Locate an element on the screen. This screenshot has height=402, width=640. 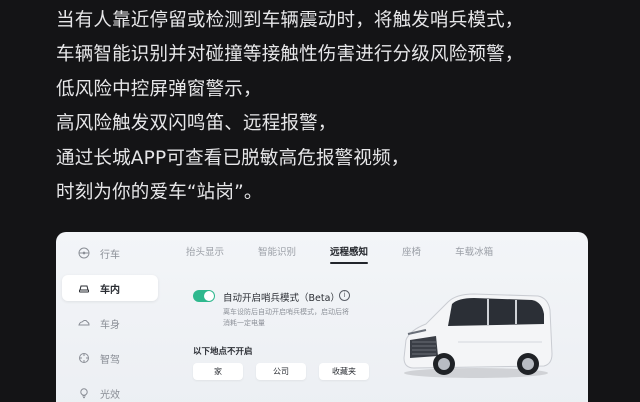
car-body-icon is located at coordinates (84, 323).